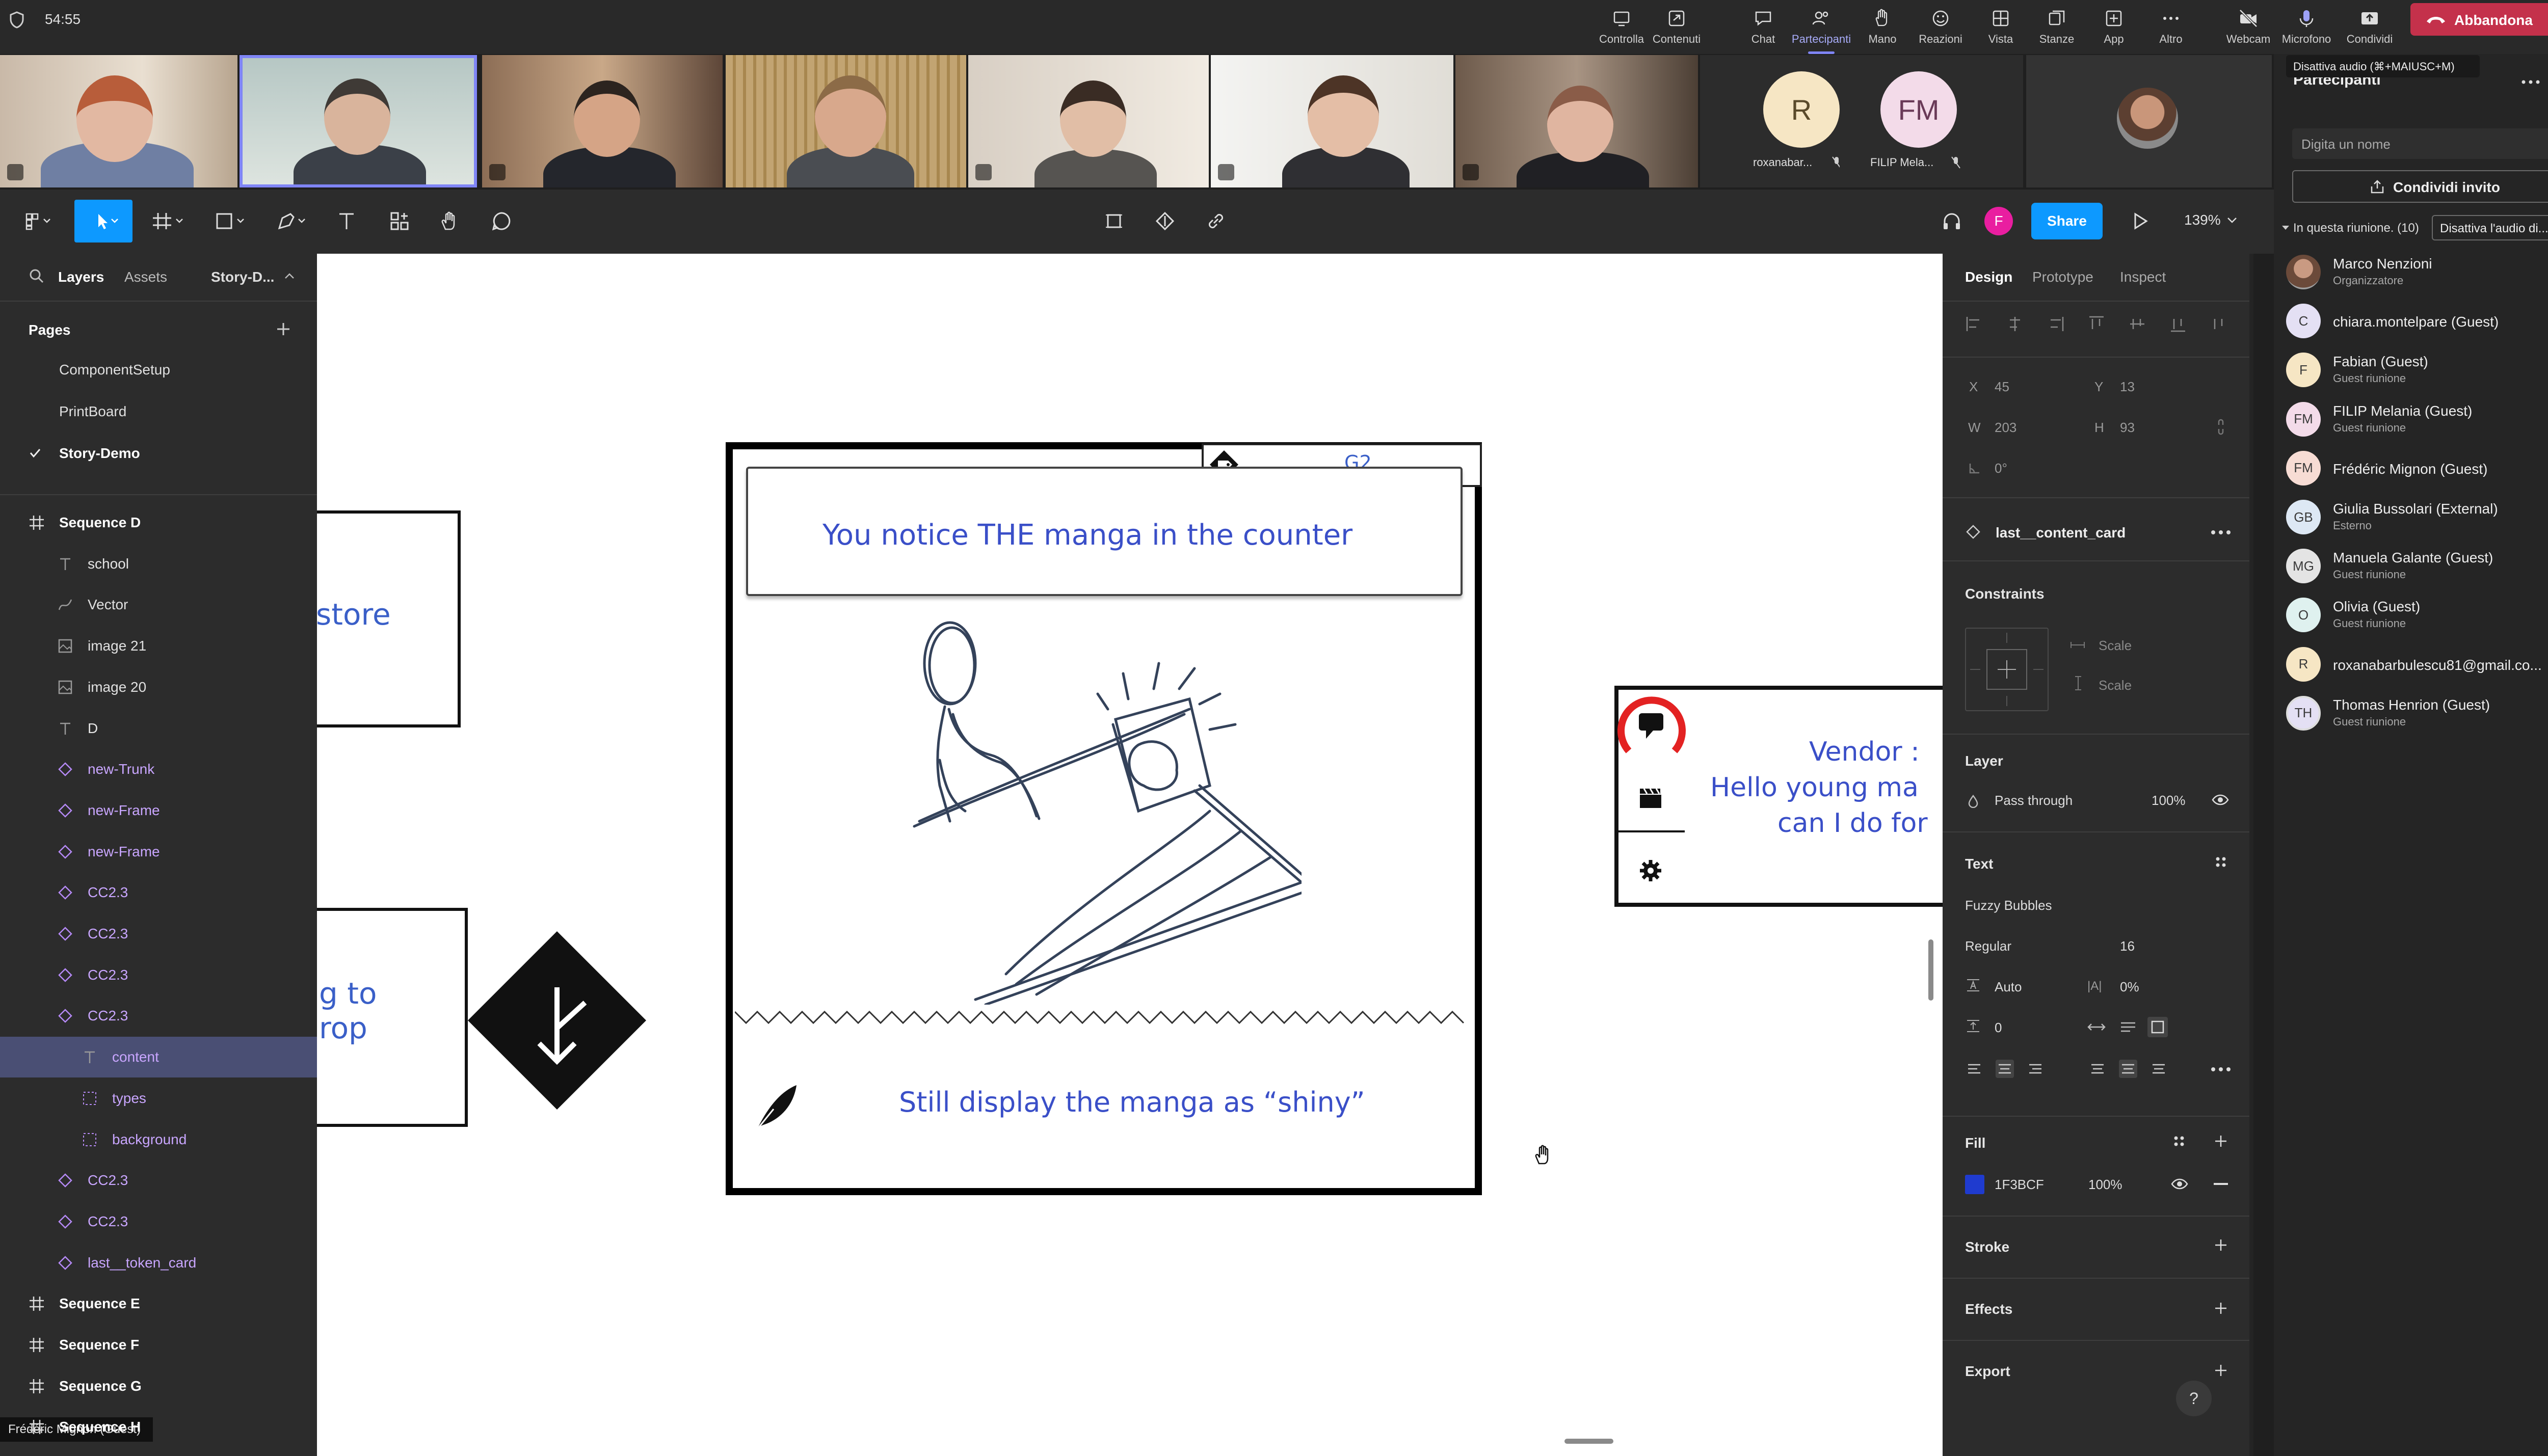 The image size is (2548, 1456). What do you see at coordinates (2137, 324) in the screenshot?
I see `align-vertical-center-icon` at bounding box center [2137, 324].